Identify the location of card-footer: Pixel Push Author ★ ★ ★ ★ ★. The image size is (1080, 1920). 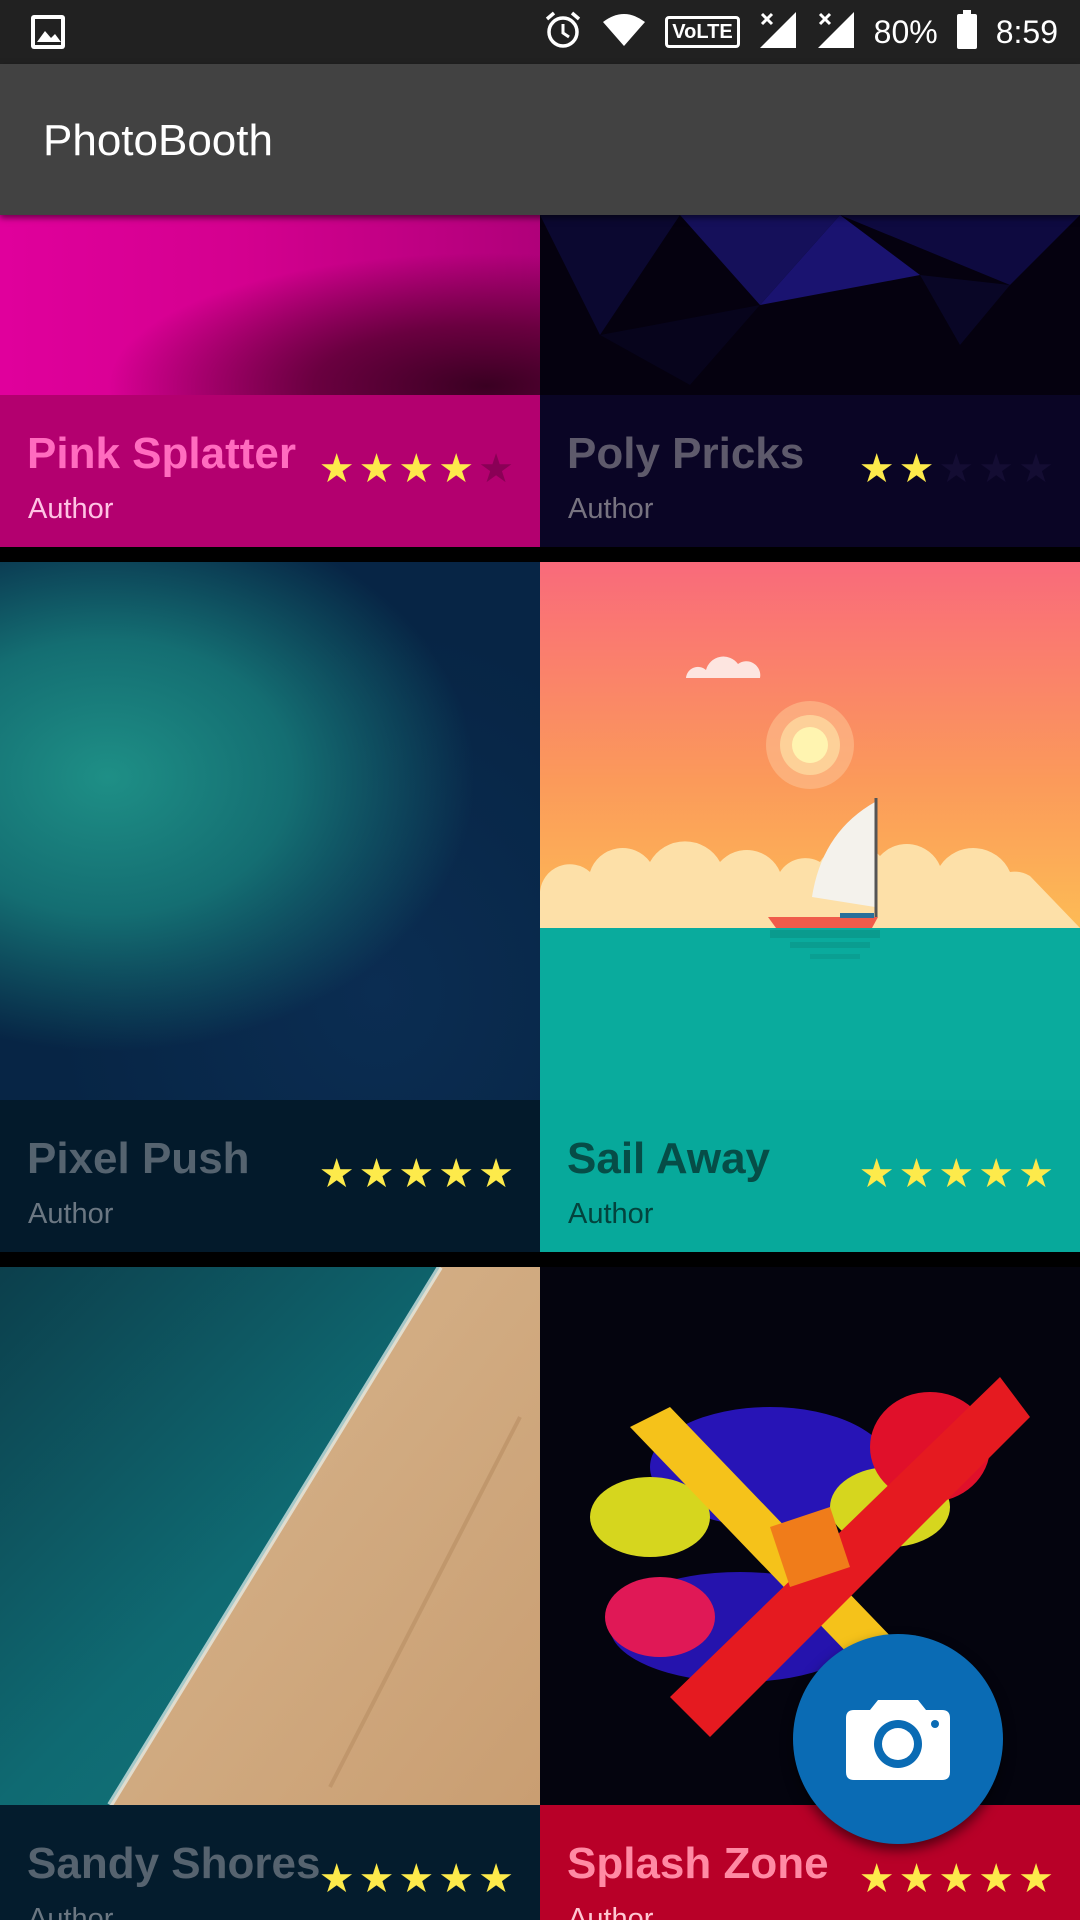
(270, 1176).